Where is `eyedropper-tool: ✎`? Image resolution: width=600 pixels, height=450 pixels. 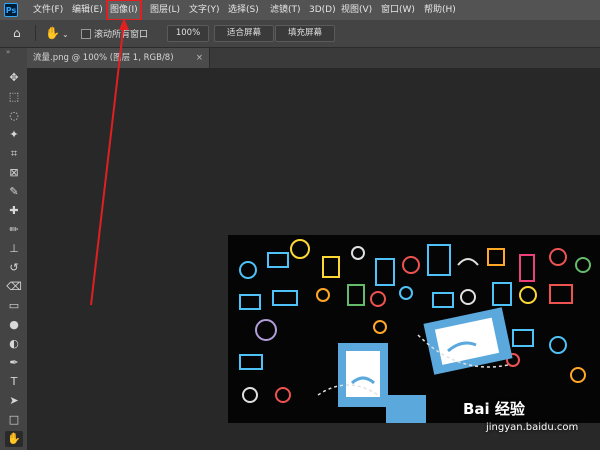
eyedropper-tool: ✎ is located at coordinates (14, 192).